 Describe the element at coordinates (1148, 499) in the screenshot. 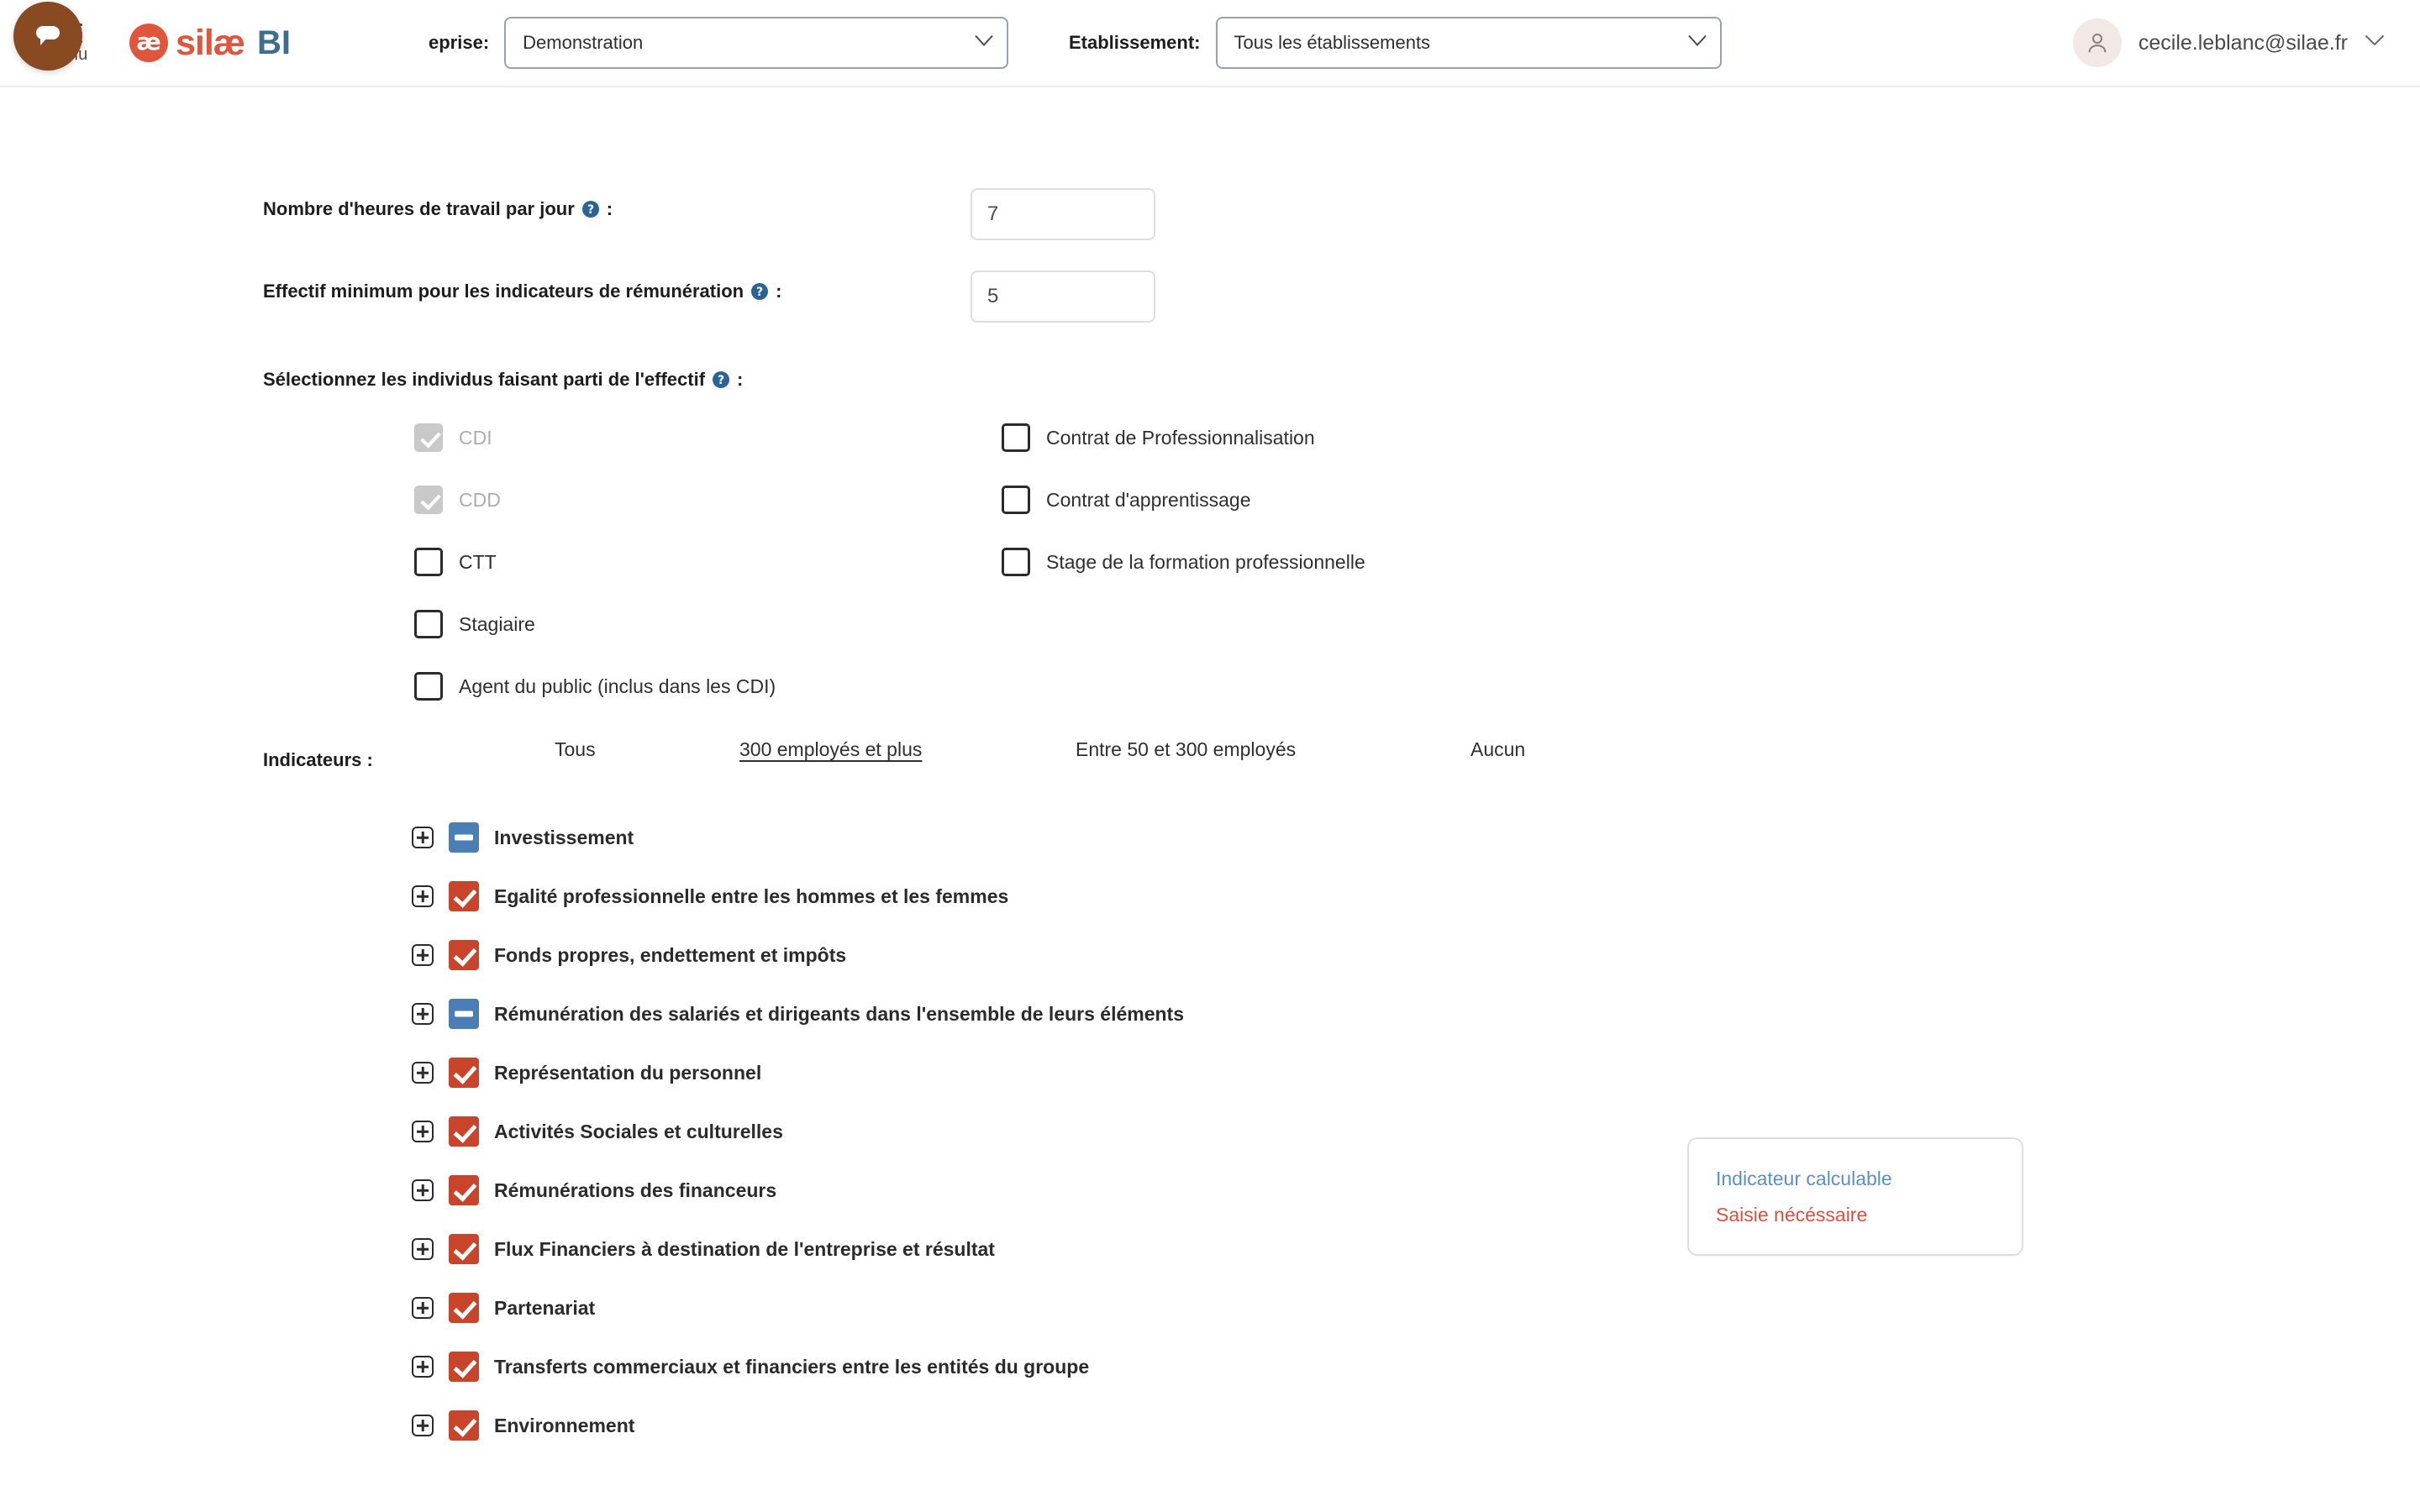

I see `staff-type-label: Contrat d'apprentissage` at that location.